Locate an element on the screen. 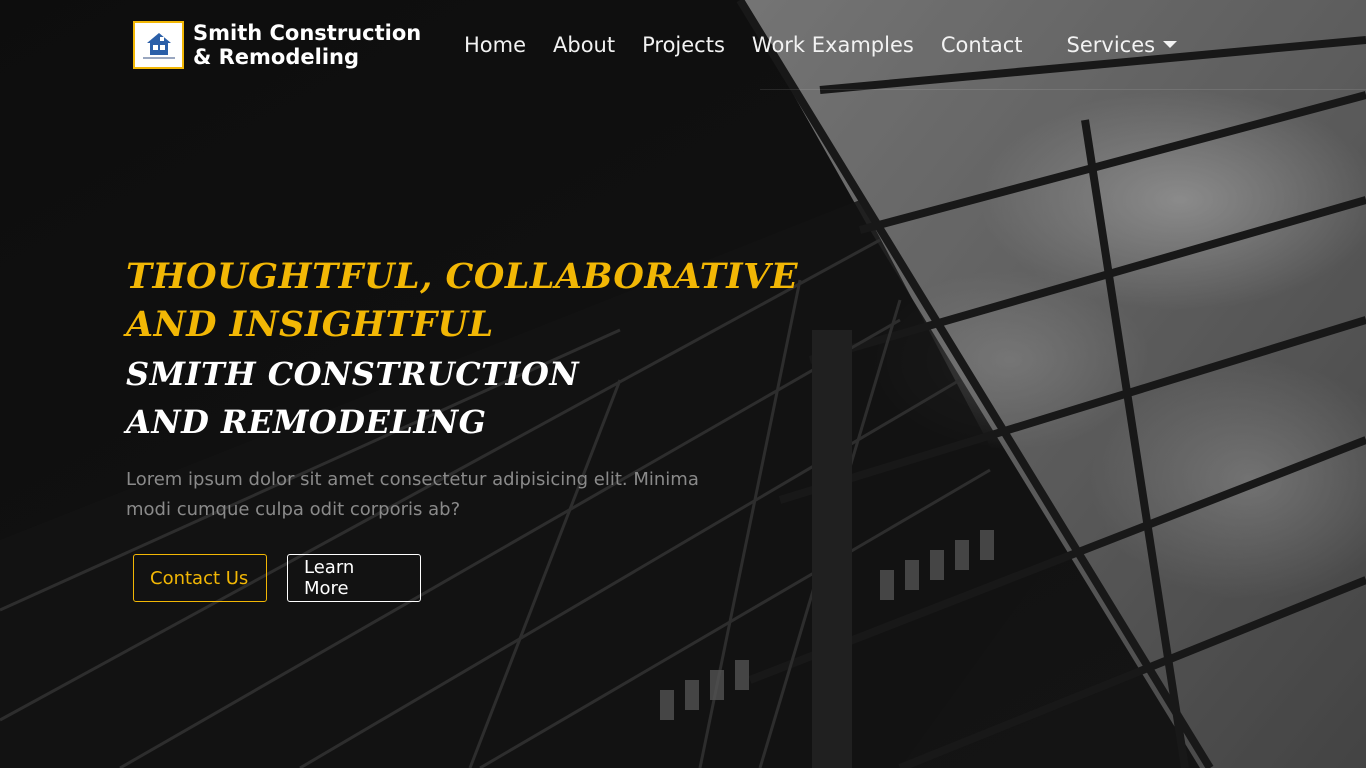 The height and width of the screenshot is (768, 1366). nav-home: Home is located at coordinates (495, 45).